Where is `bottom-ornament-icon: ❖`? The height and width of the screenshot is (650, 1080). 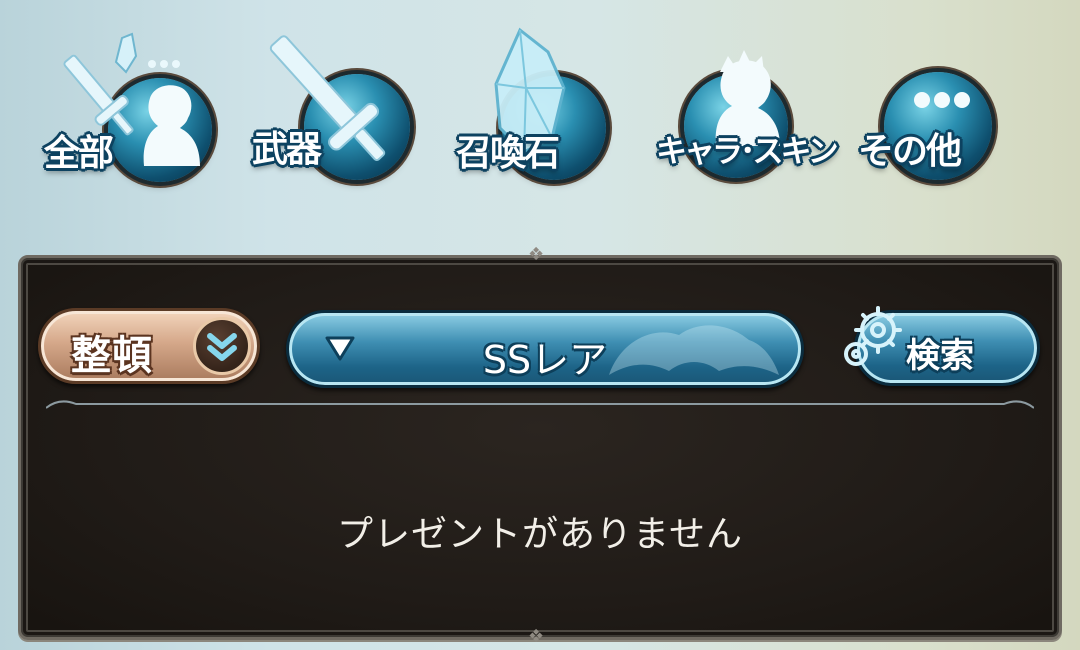
bottom-ornament-icon: ❖ is located at coordinates (536, 636).